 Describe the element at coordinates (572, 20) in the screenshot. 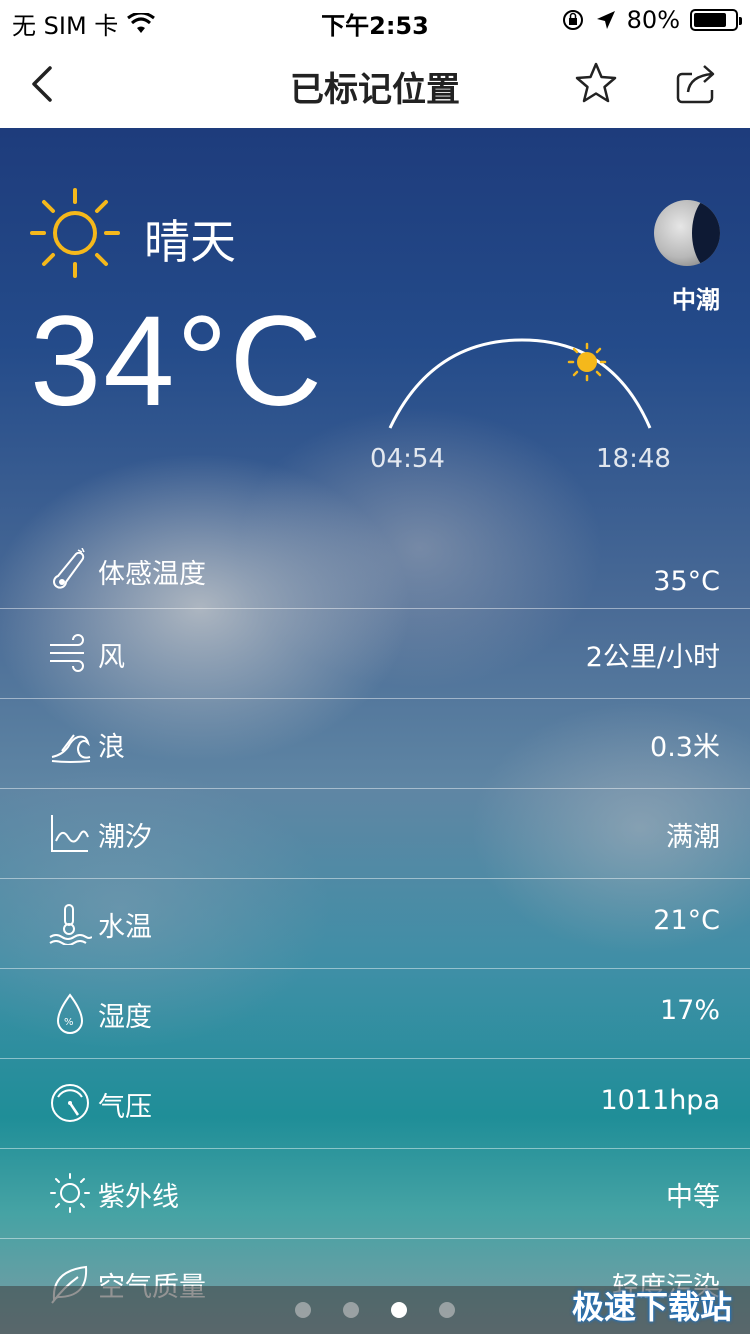

I see `orientation-lock-icon` at that location.